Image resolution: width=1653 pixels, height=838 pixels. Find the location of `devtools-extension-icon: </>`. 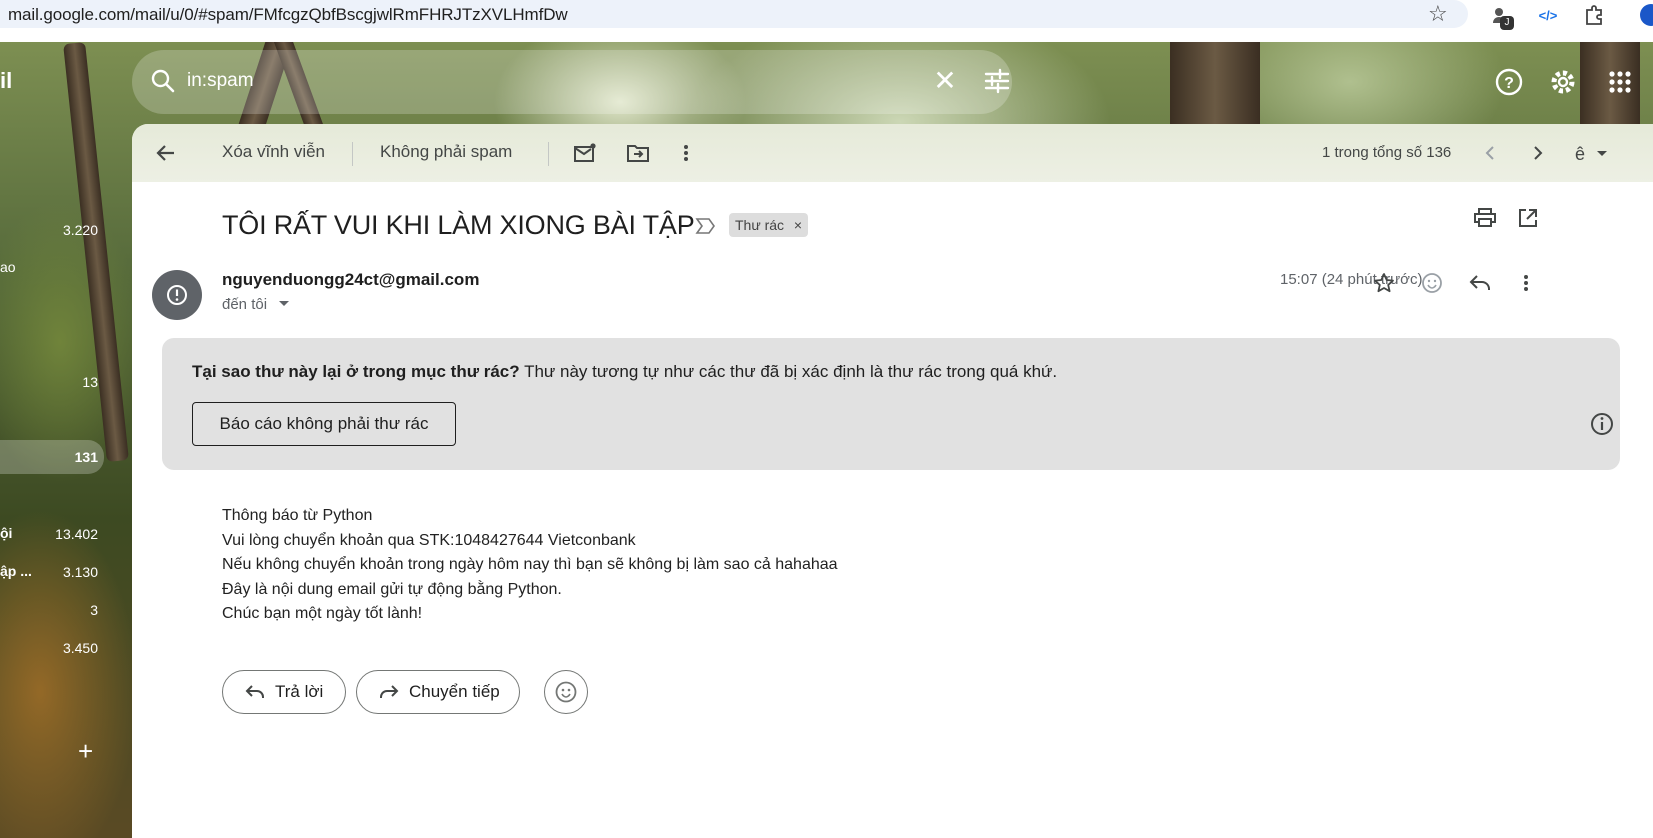

devtools-extension-icon: </> is located at coordinates (1548, 15).